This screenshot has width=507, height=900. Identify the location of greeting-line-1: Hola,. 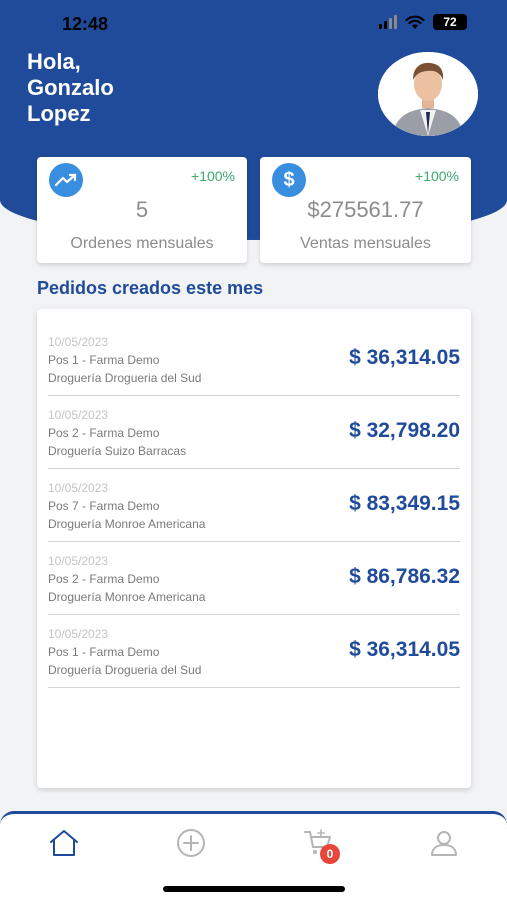
(54, 61).